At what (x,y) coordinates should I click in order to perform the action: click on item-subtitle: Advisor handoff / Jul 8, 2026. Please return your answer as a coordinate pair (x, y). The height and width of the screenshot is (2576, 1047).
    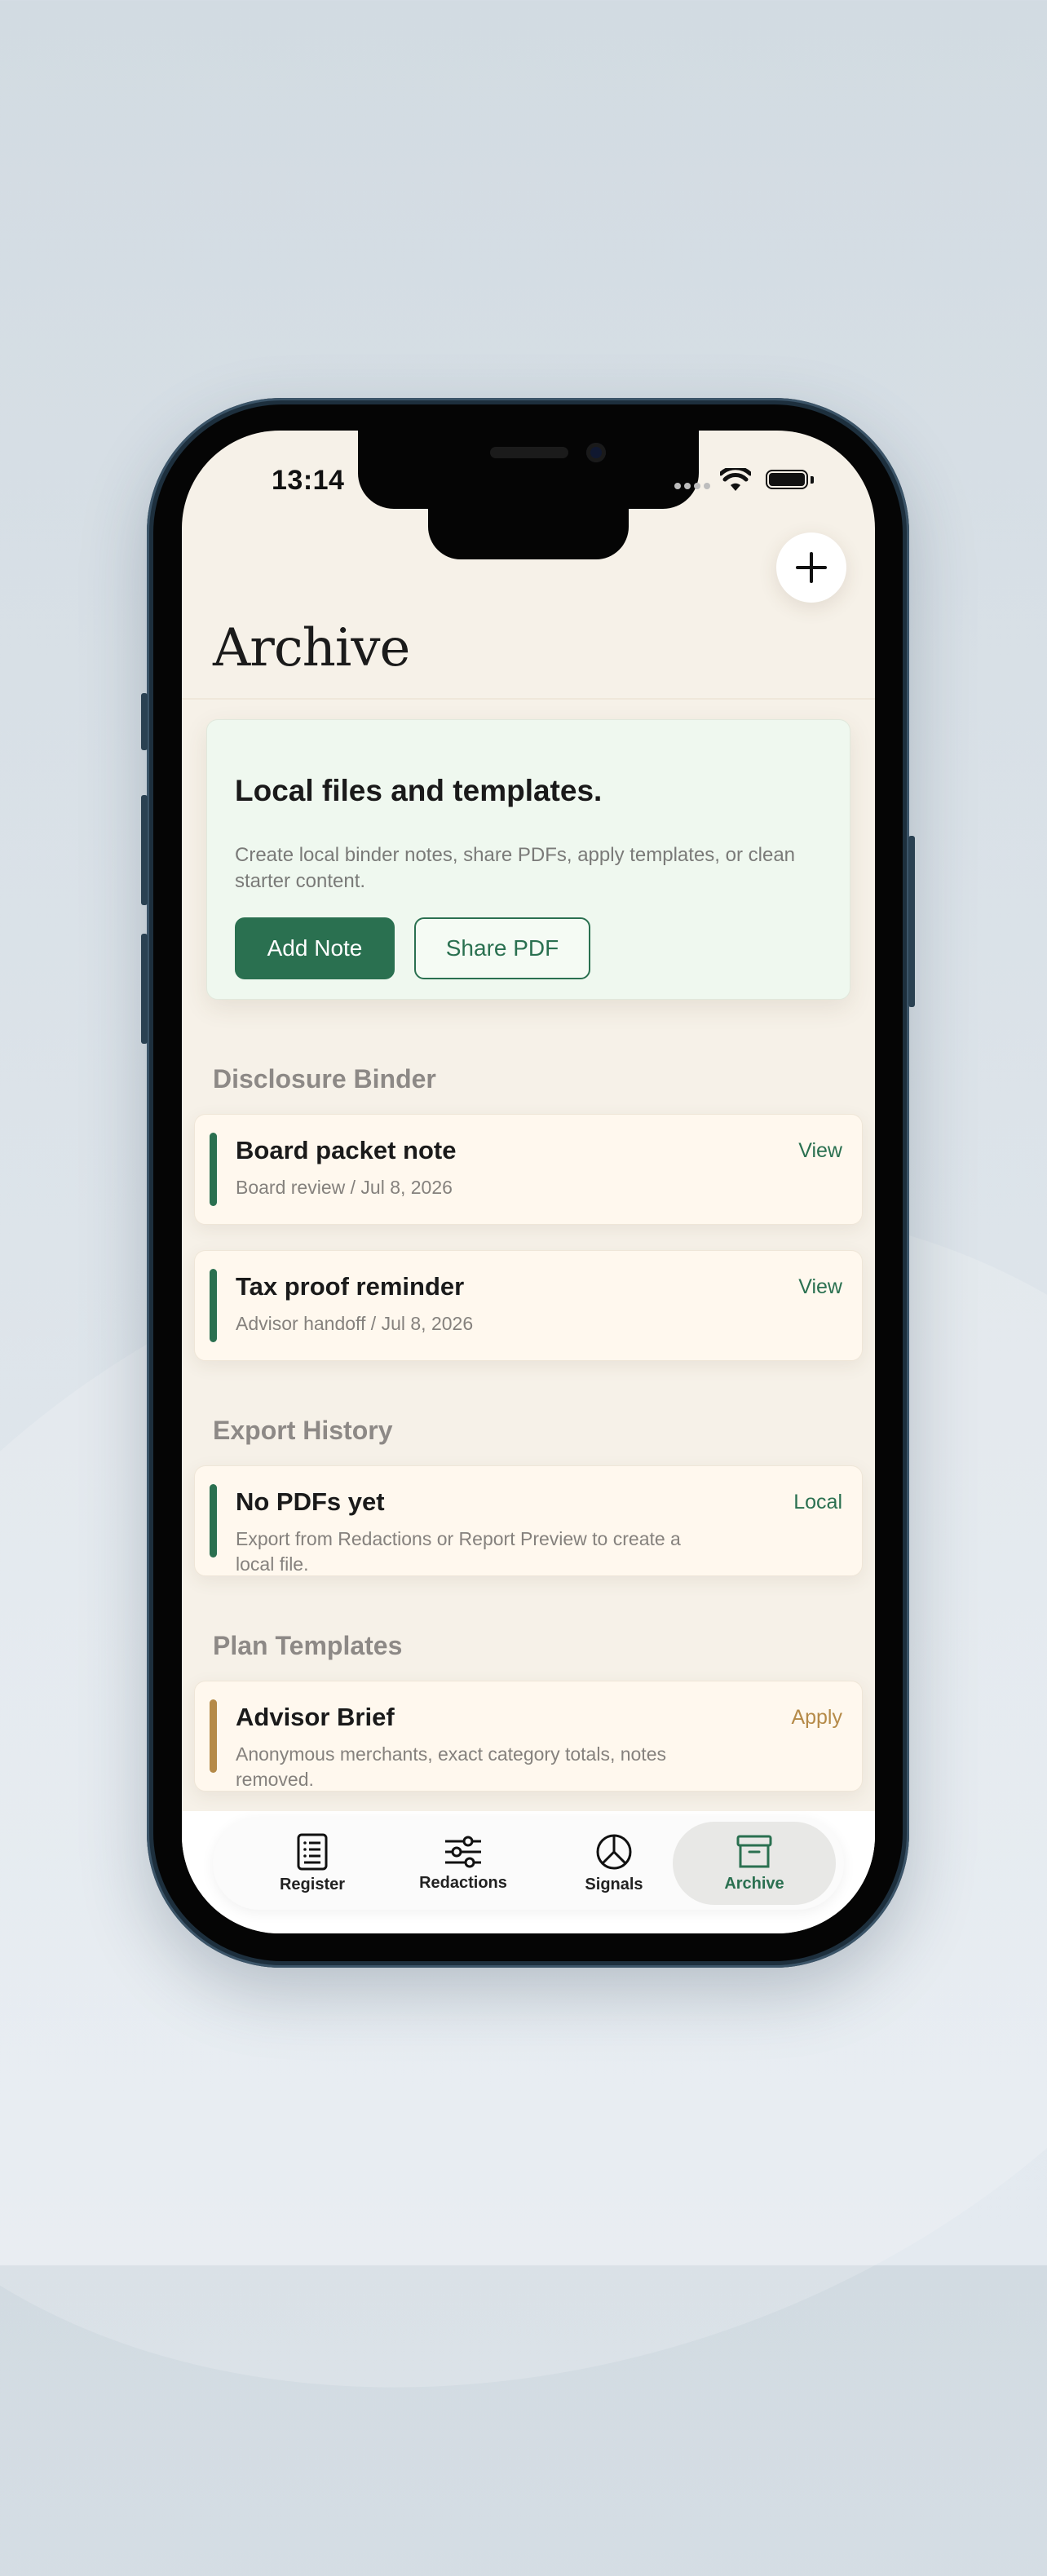
    Looking at the image, I should click on (355, 1323).